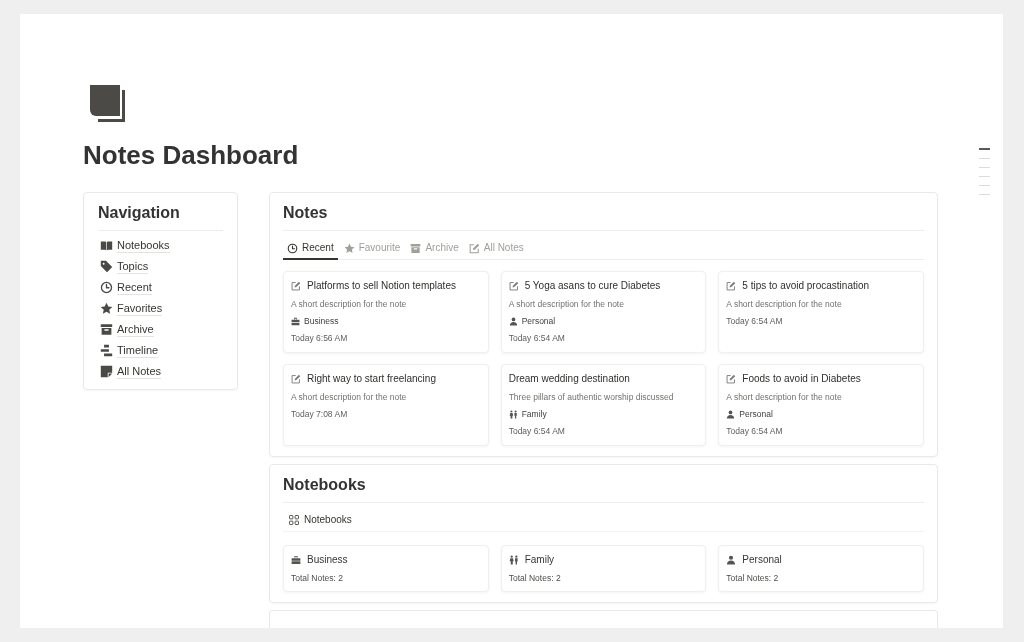 The width and height of the screenshot is (1024, 642). Describe the element at coordinates (319, 520) in the screenshot. I see `view-tab: Notebooks` at that location.